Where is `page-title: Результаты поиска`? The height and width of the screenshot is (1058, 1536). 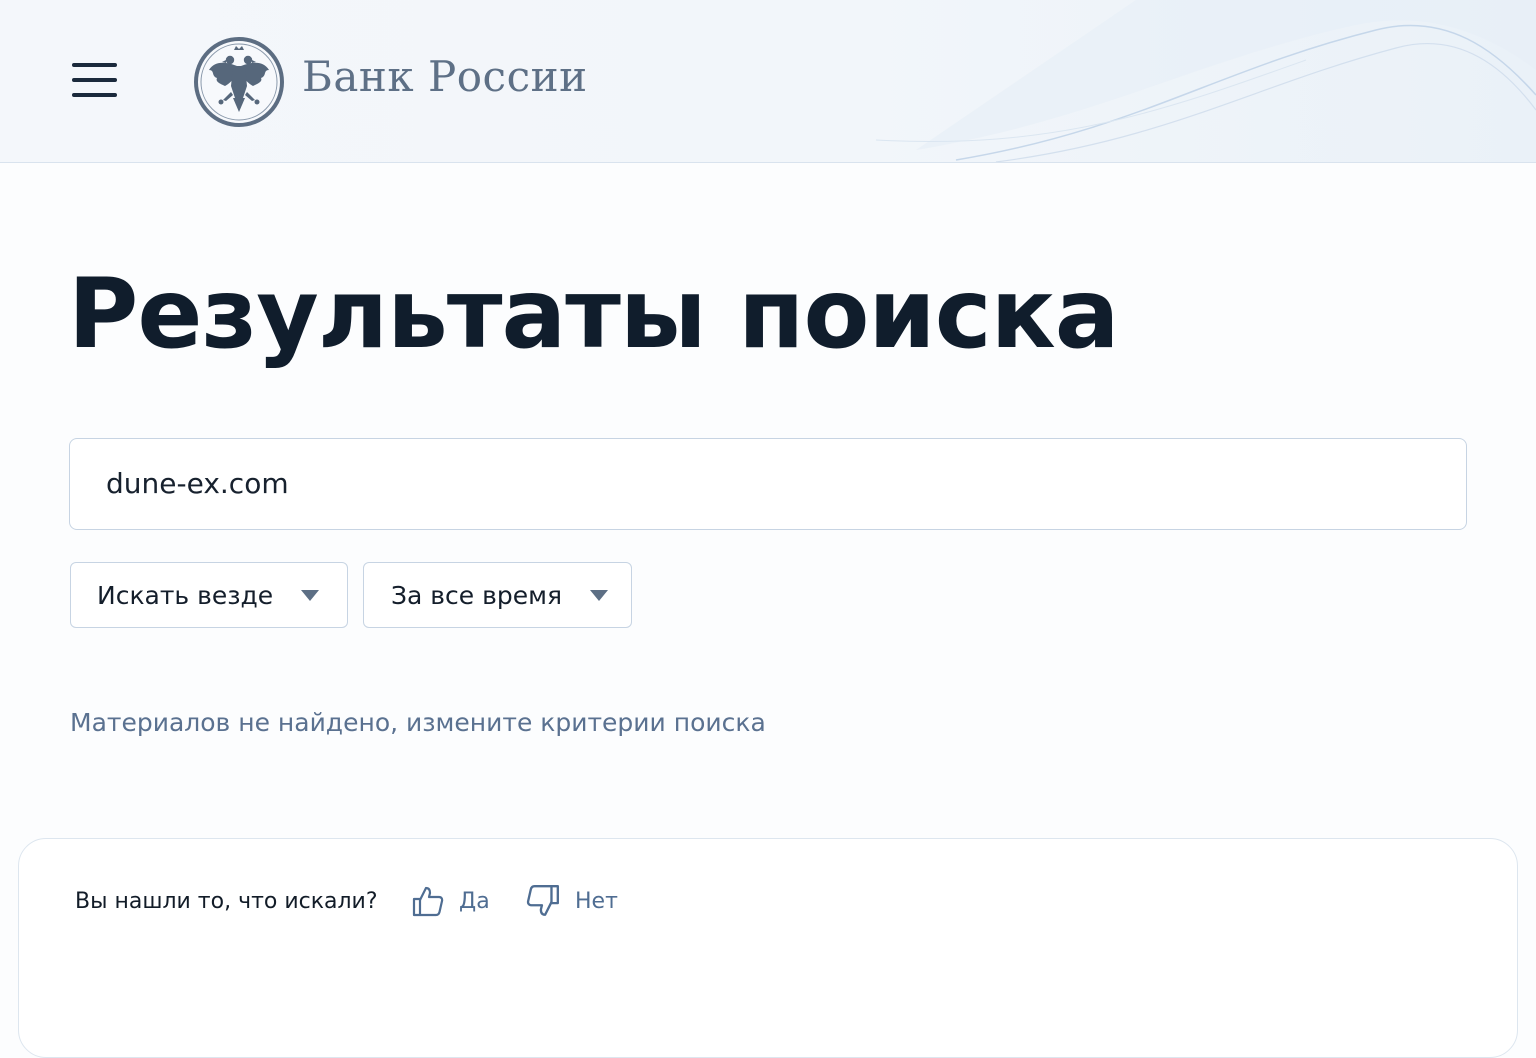
page-title: Результаты поиска is located at coordinates (594, 314).